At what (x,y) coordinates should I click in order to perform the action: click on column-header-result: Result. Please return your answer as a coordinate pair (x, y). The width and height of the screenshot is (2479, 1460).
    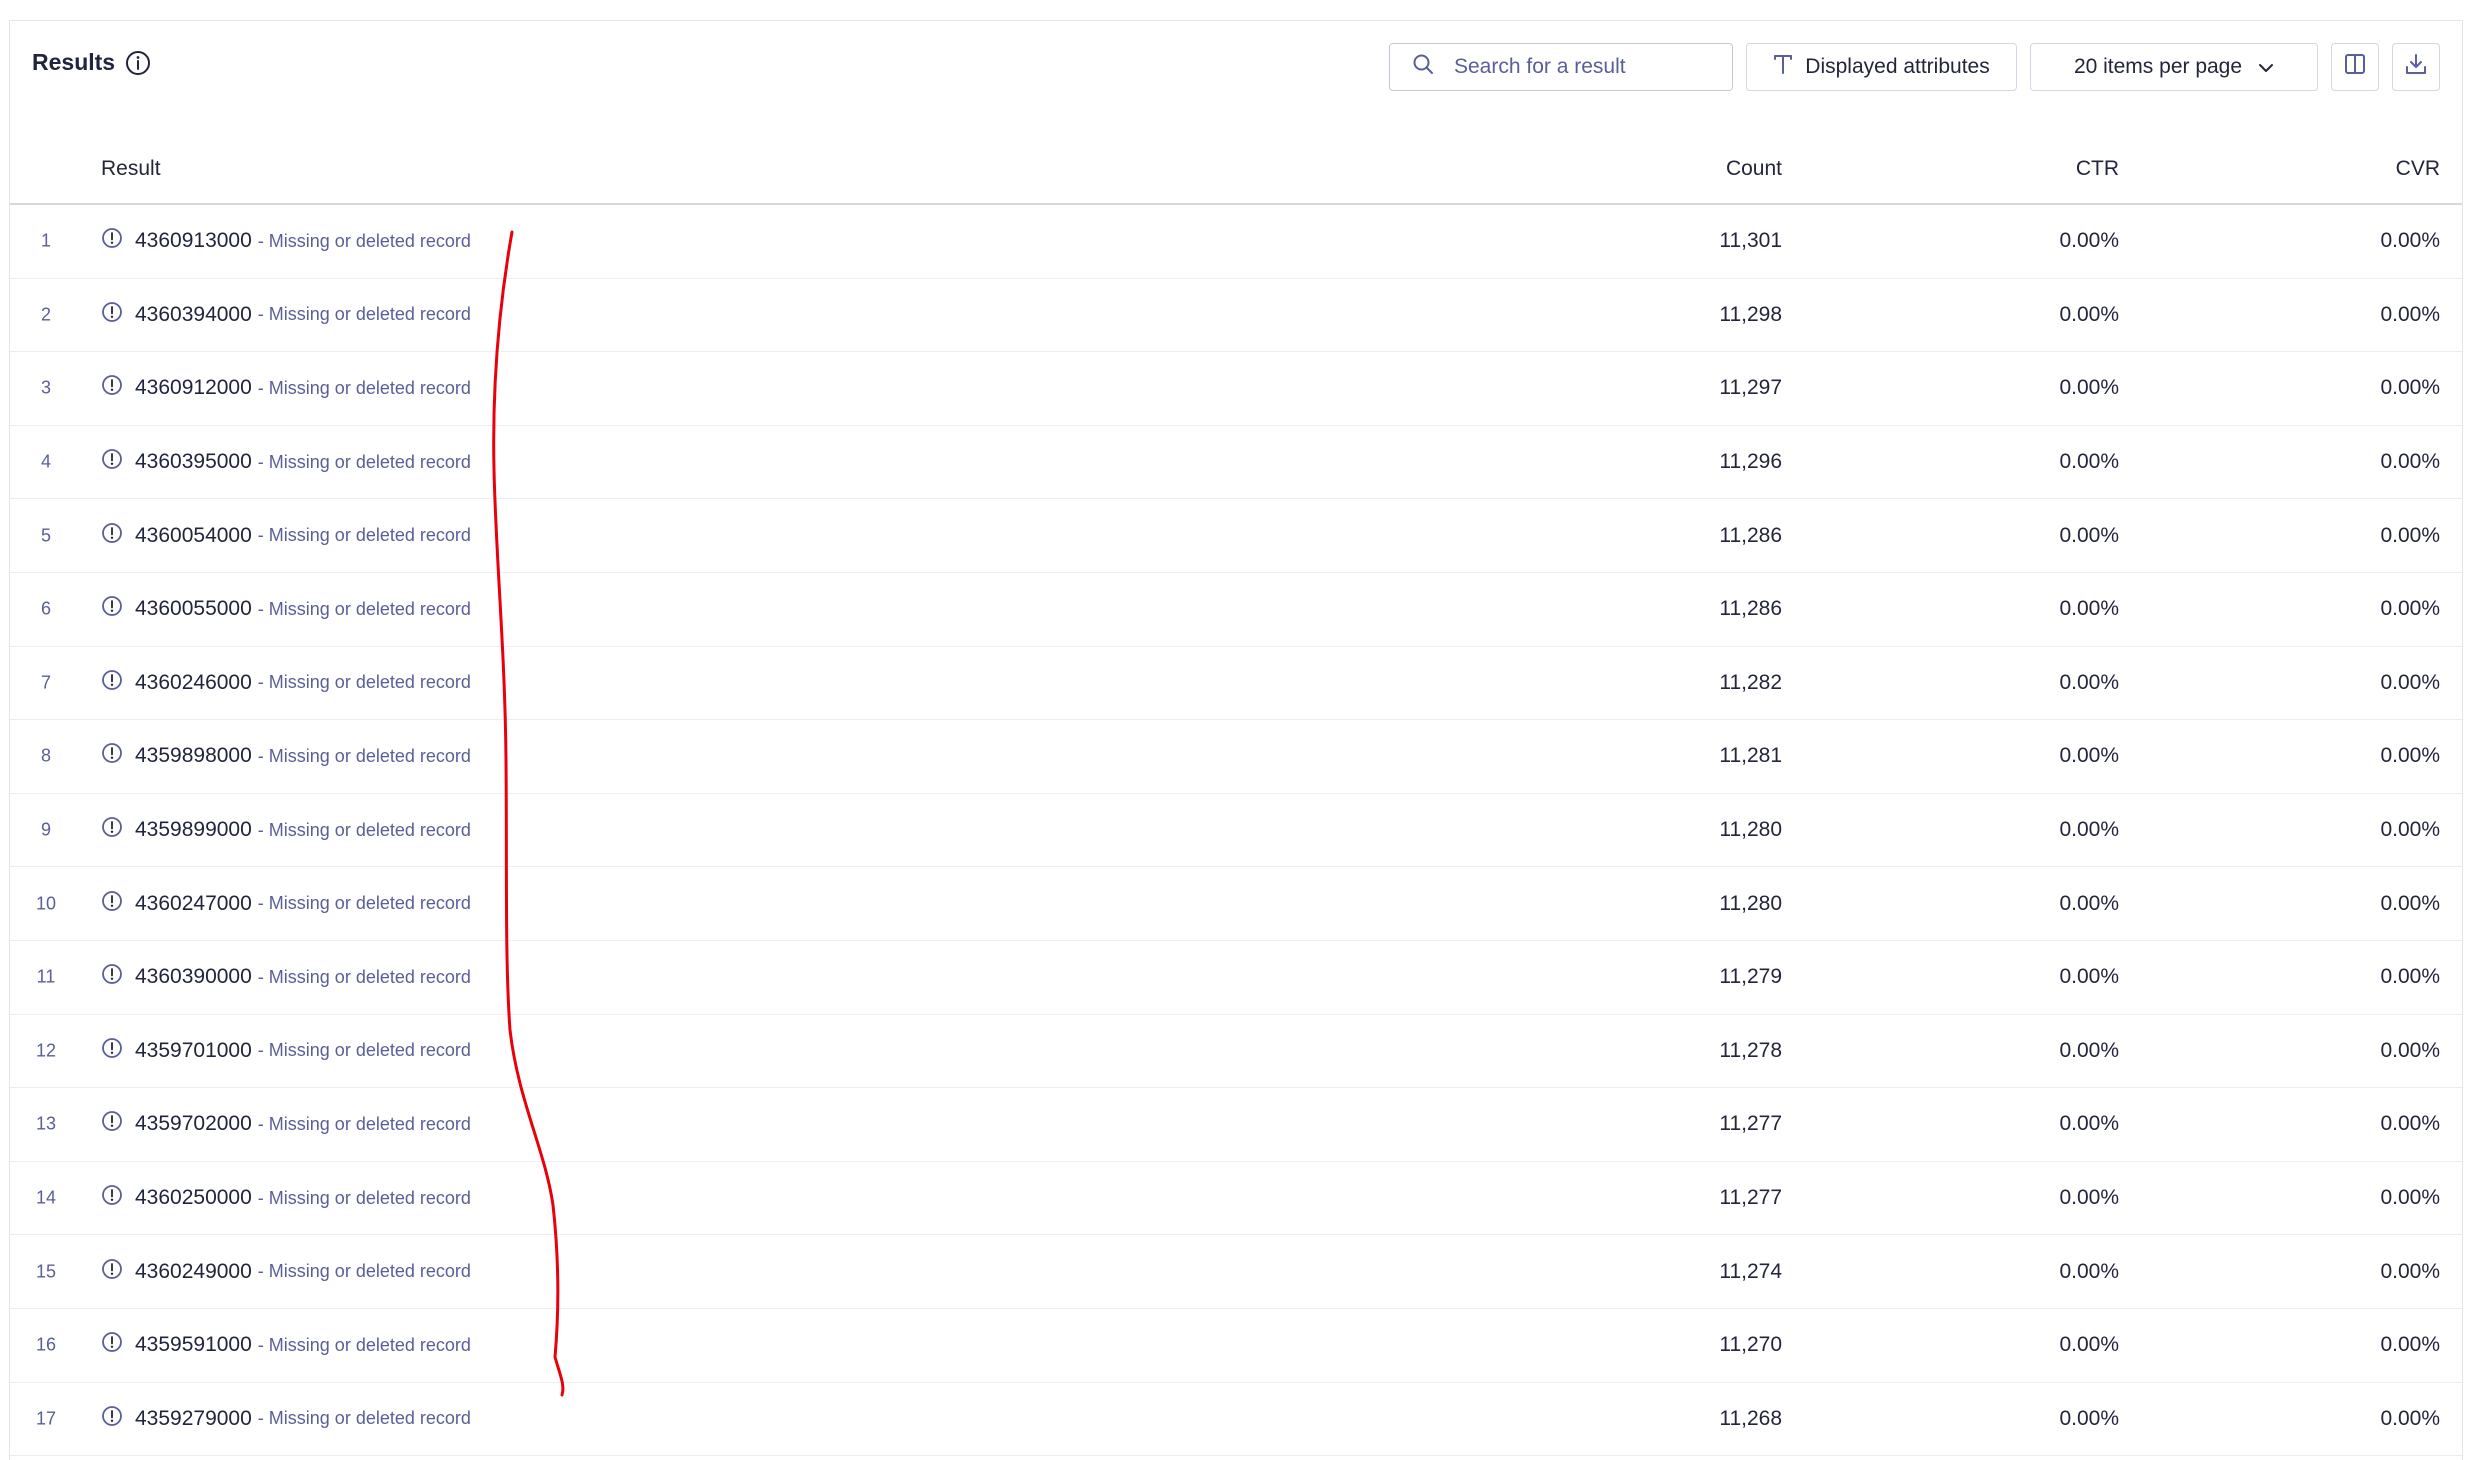
    Looking at the image, I should click on (131, 169).